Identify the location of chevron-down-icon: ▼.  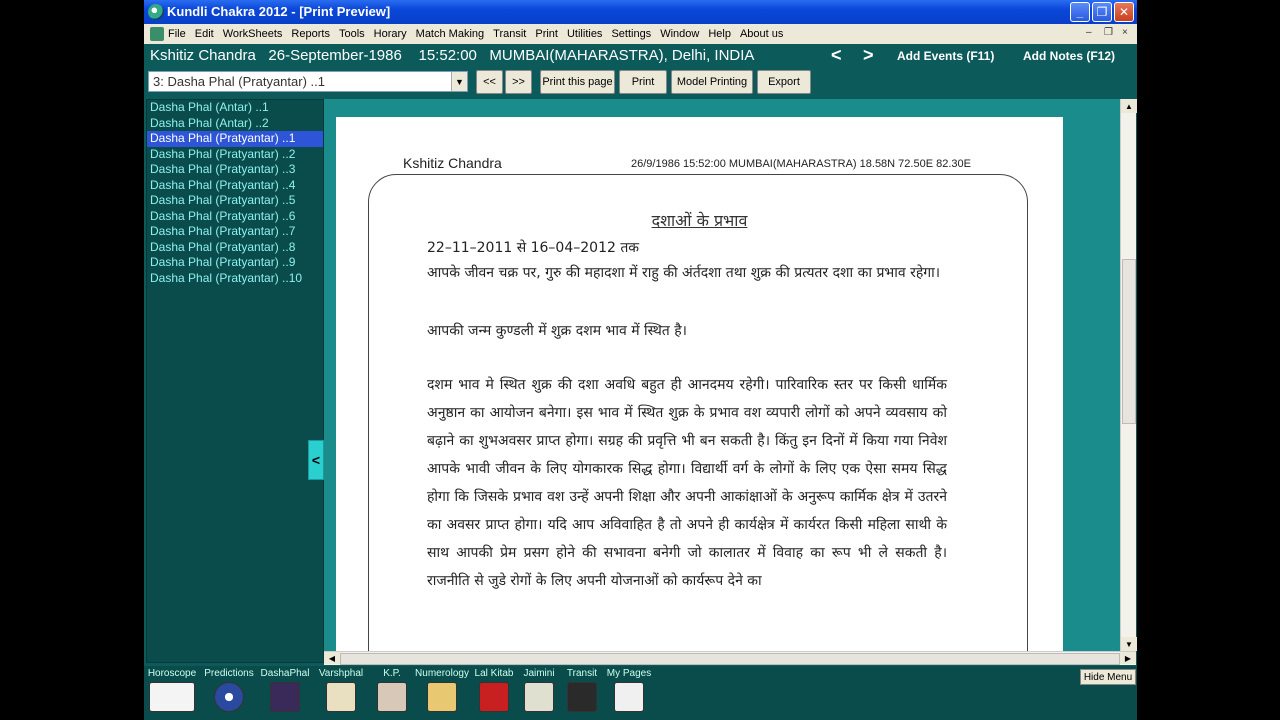
(459, 81).